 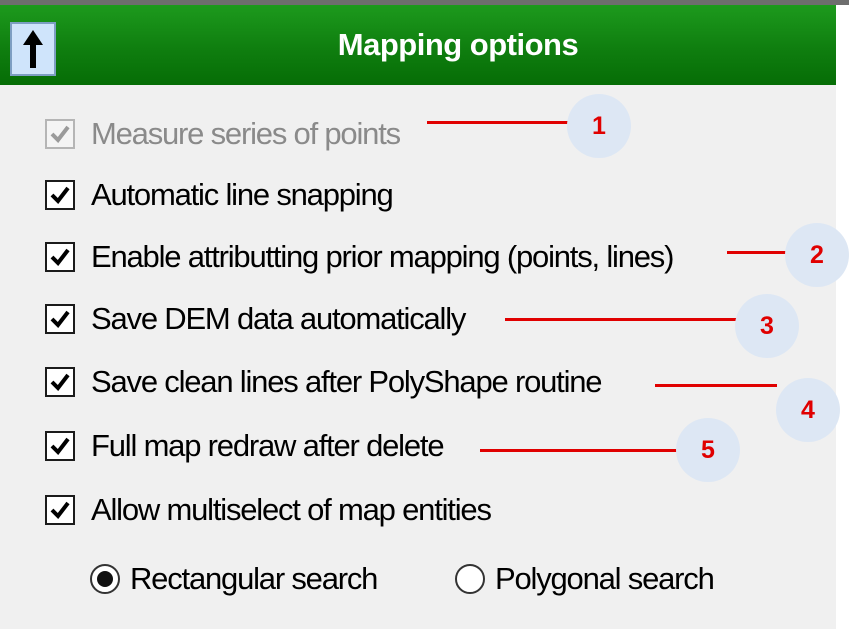 I want to click on collapse-up-button, so click(x=33, y=49).